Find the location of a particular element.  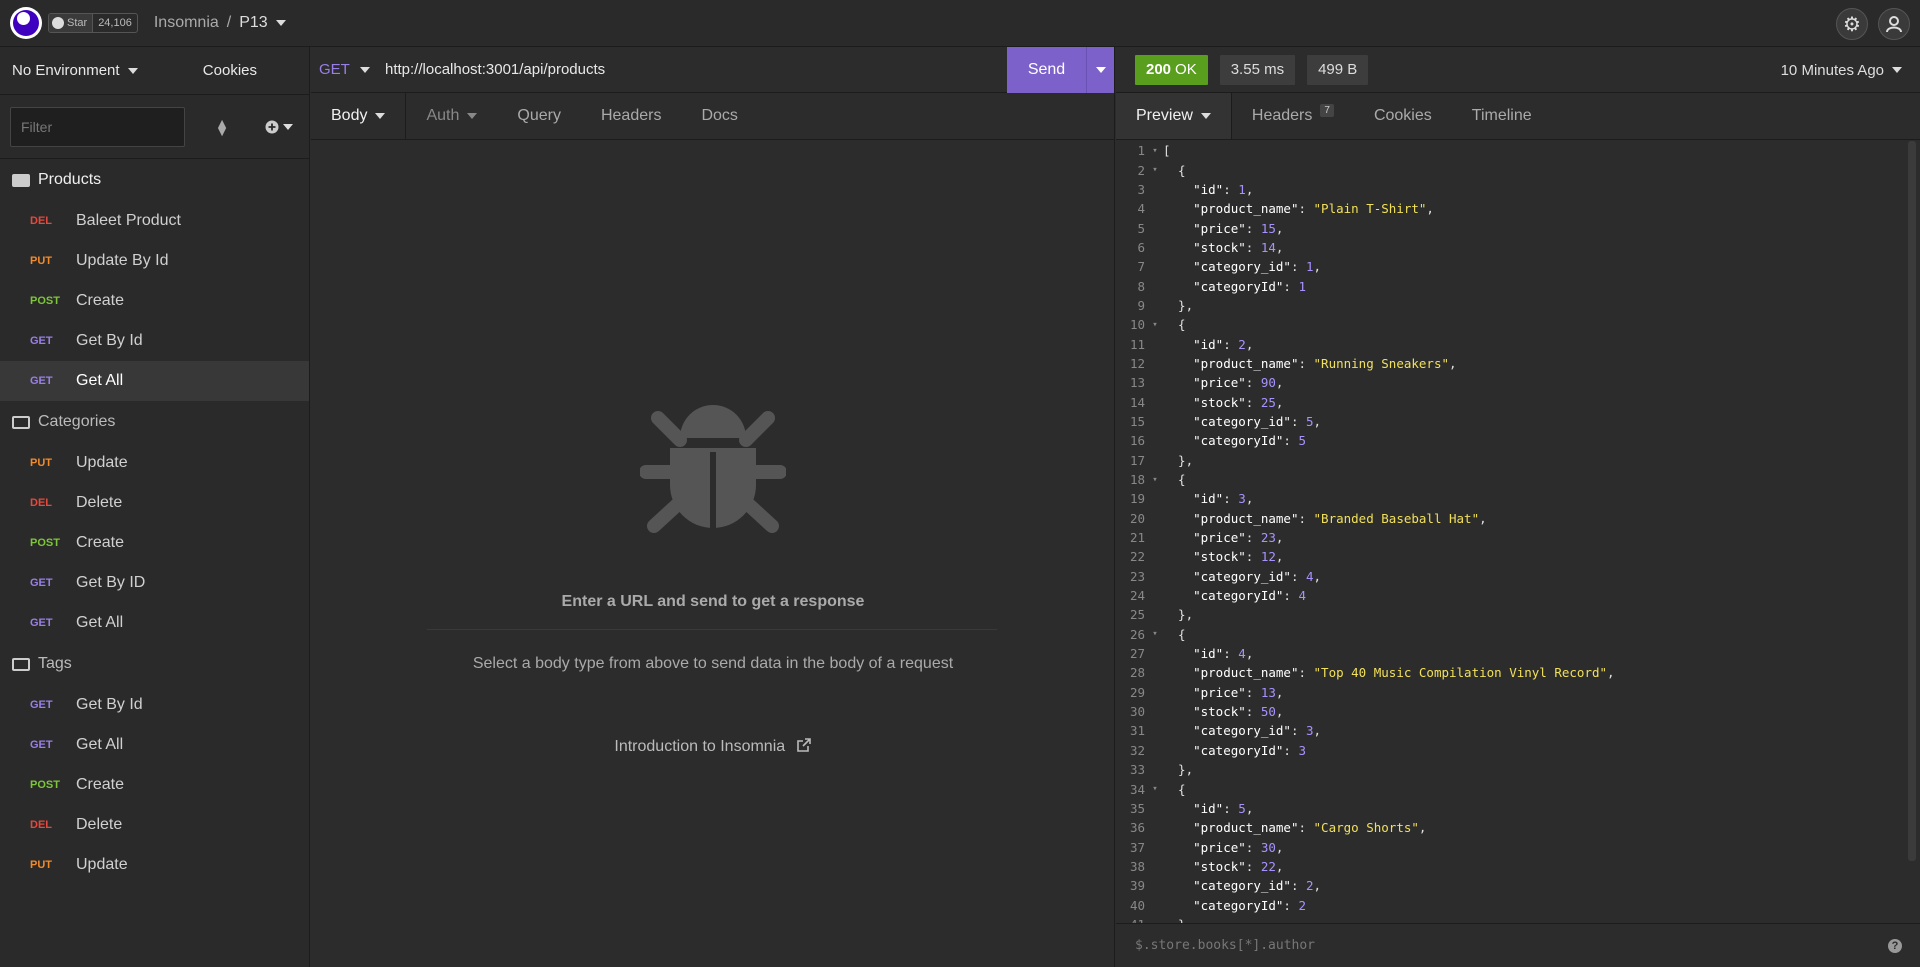

tab-query: Query is located at coordinates (539, 116).